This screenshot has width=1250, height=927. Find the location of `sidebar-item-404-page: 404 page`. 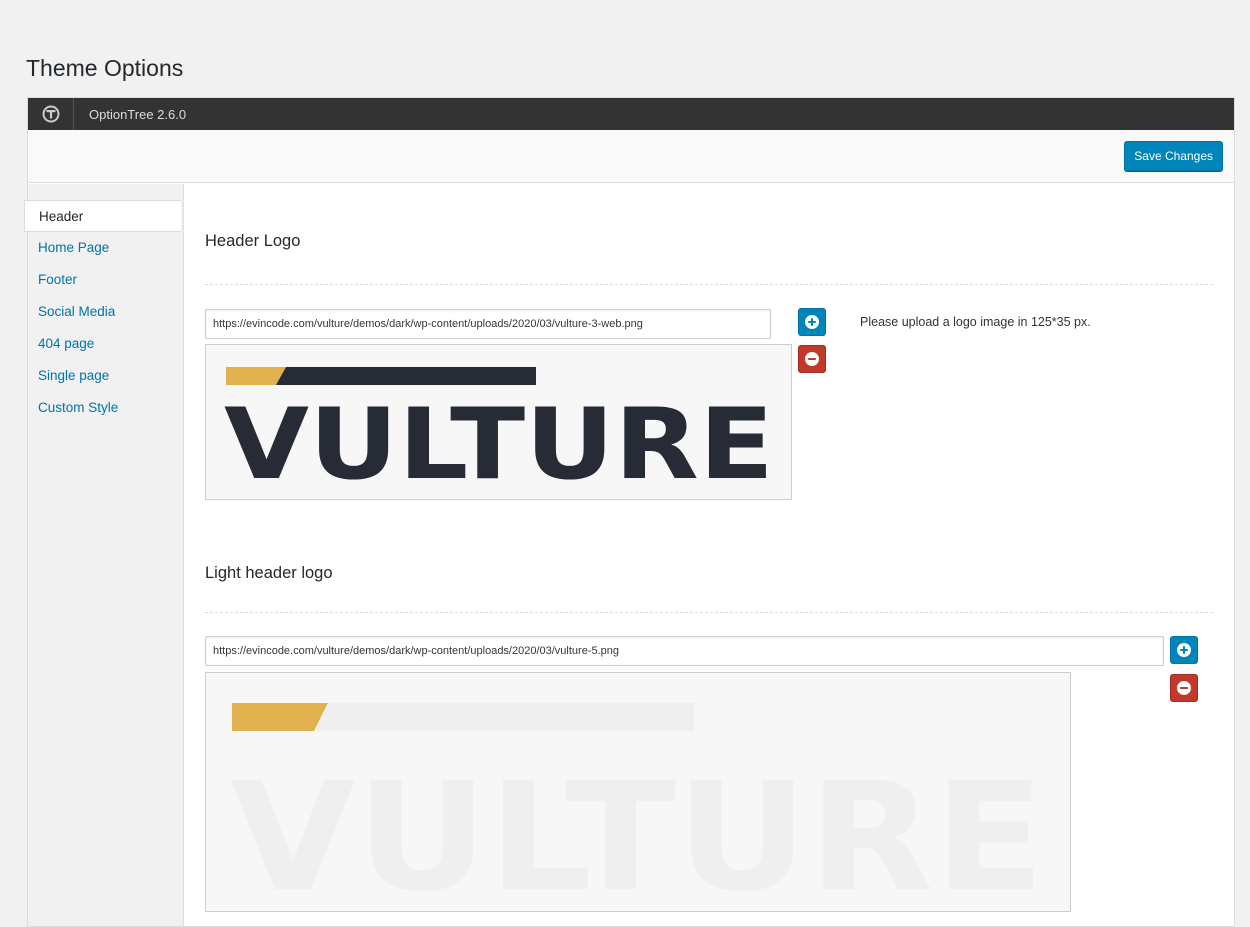

sidebar-item-404-page: 404 page is located at coordinates (105, 344).